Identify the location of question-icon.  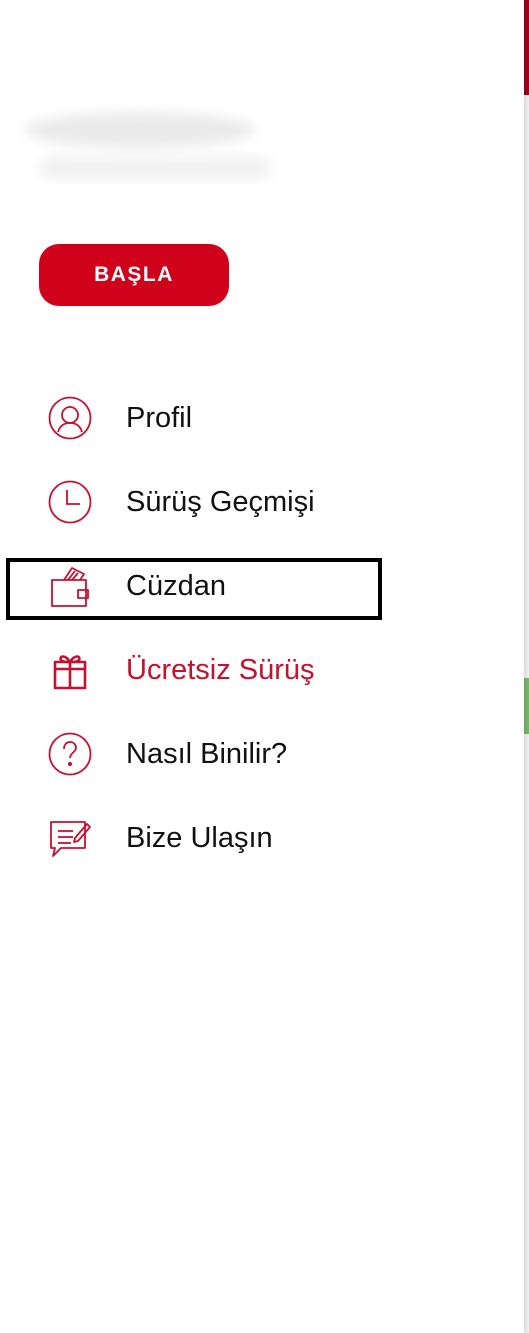
(70, 754).